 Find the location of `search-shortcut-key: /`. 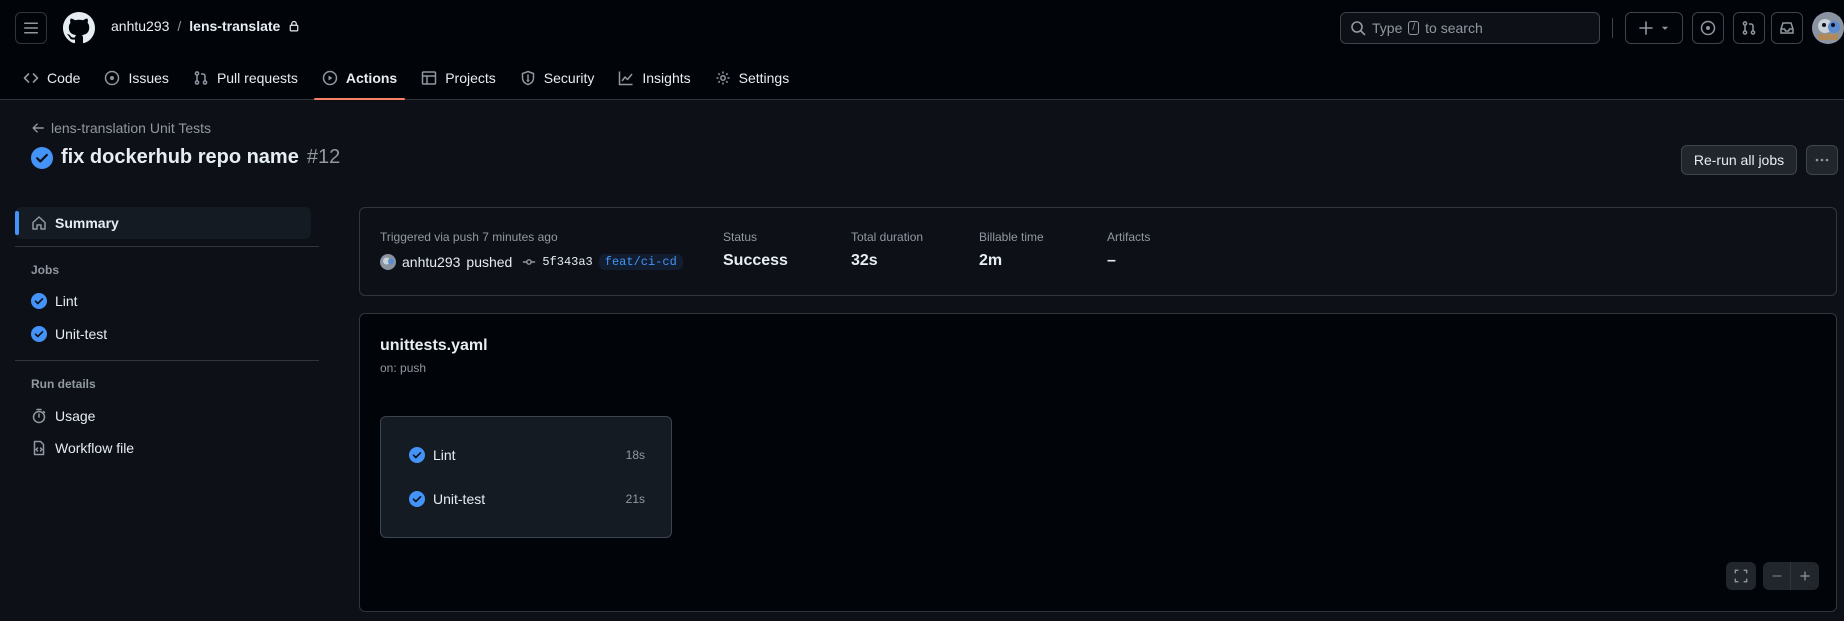

search-shortcut-key: / is located at coordinates (1414, 28).